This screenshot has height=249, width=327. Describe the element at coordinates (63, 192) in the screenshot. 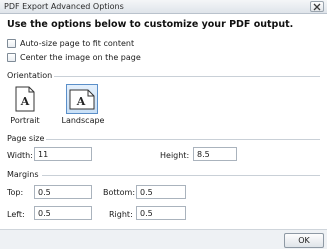

I see `top-margin-field` at that location.